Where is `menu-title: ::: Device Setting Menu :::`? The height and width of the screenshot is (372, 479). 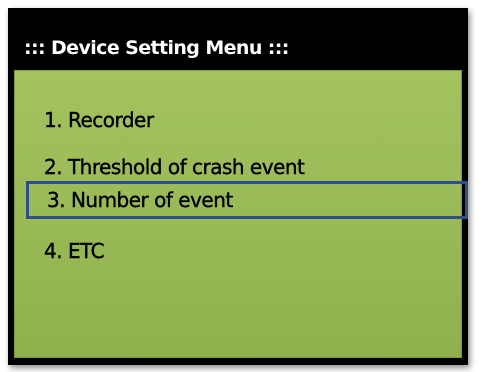
menu-title: ::: Device Setting Menu ::: is located at coordinates (156, 48).